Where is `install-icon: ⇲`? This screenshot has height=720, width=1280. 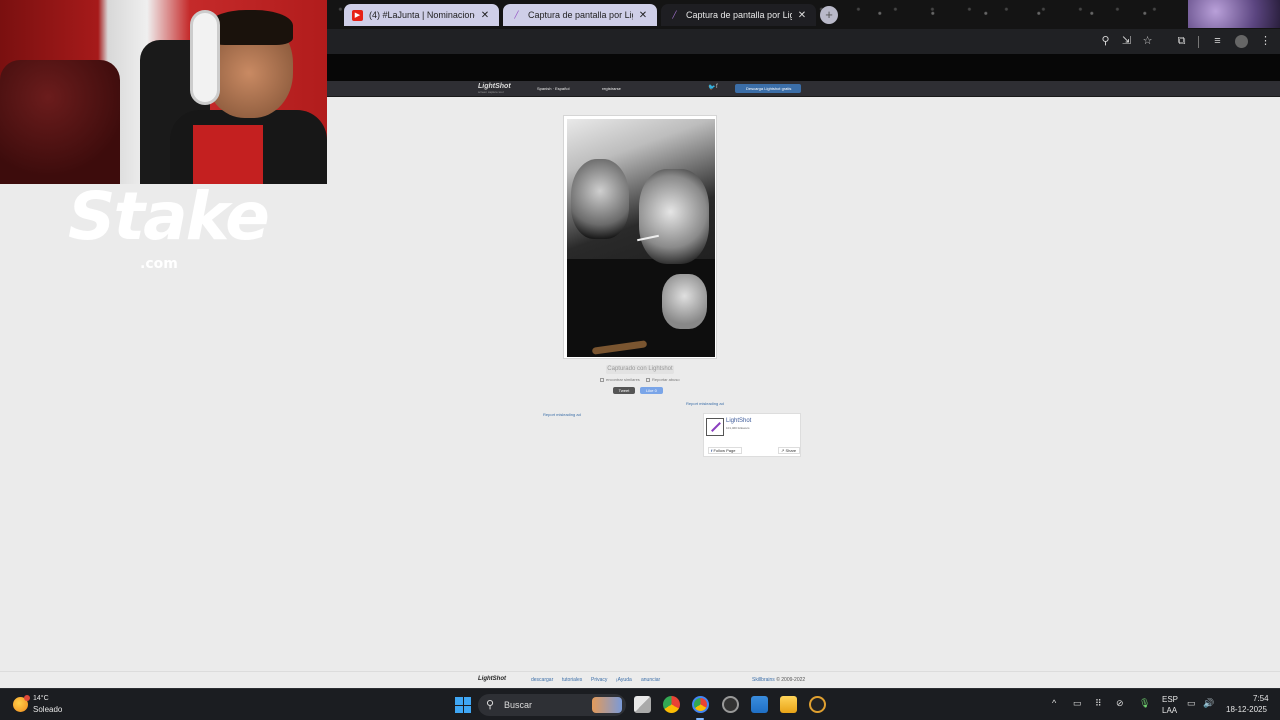 install-icon: ⇲ is located at coordinates (1126, 41).